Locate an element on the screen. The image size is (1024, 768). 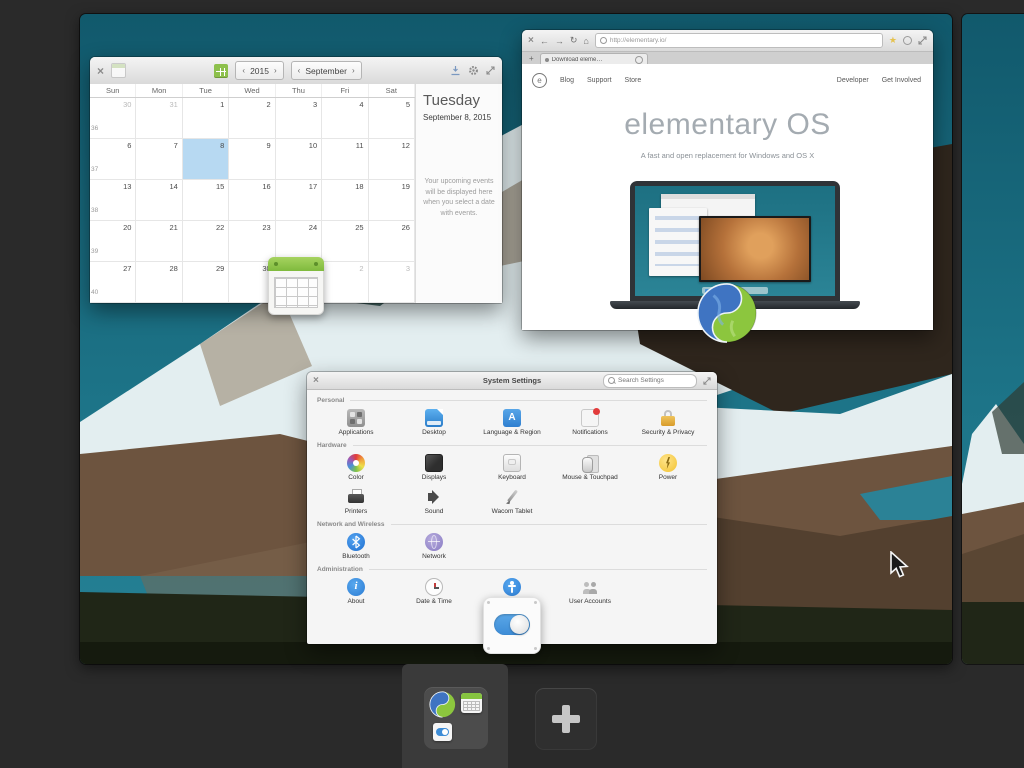
url-input is located at coordinates (743, 40).